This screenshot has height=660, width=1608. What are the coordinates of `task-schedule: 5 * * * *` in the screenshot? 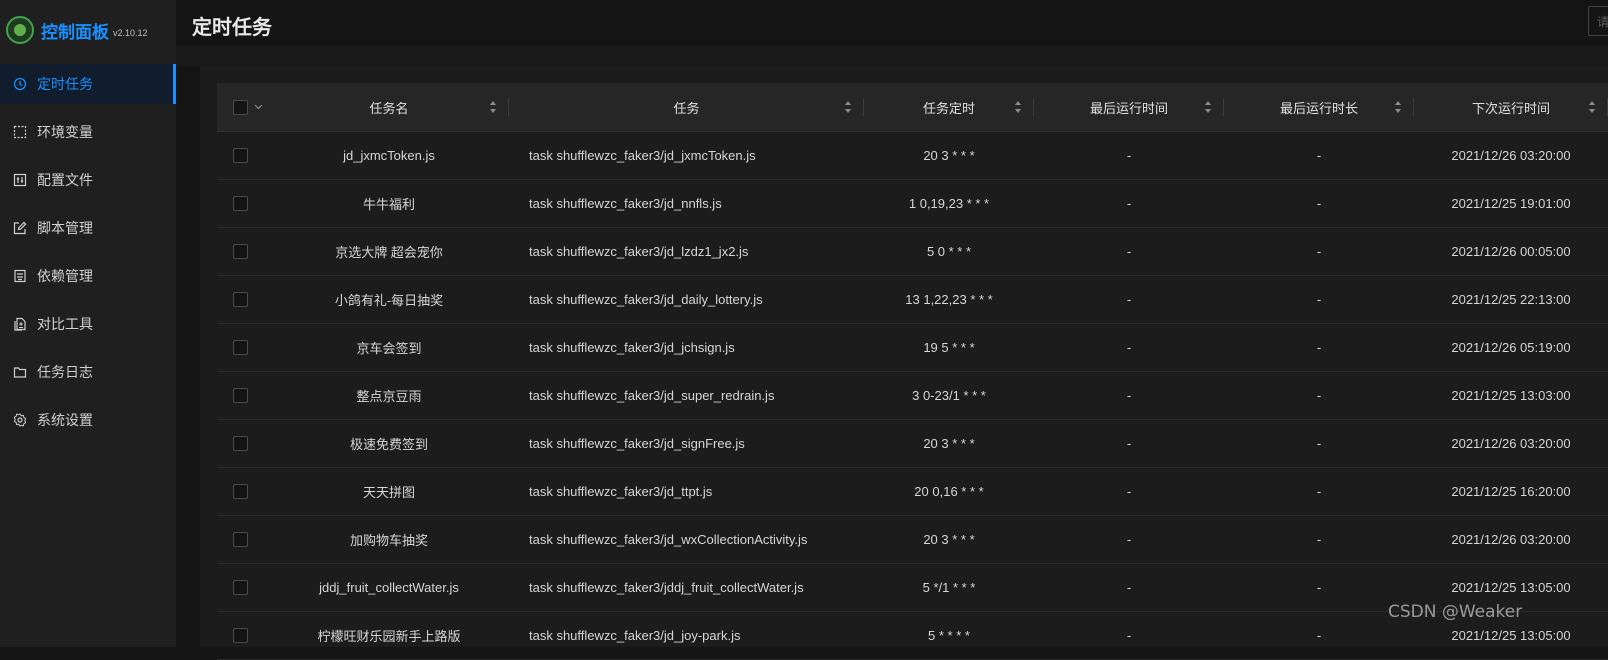 It's located at (949, 635).